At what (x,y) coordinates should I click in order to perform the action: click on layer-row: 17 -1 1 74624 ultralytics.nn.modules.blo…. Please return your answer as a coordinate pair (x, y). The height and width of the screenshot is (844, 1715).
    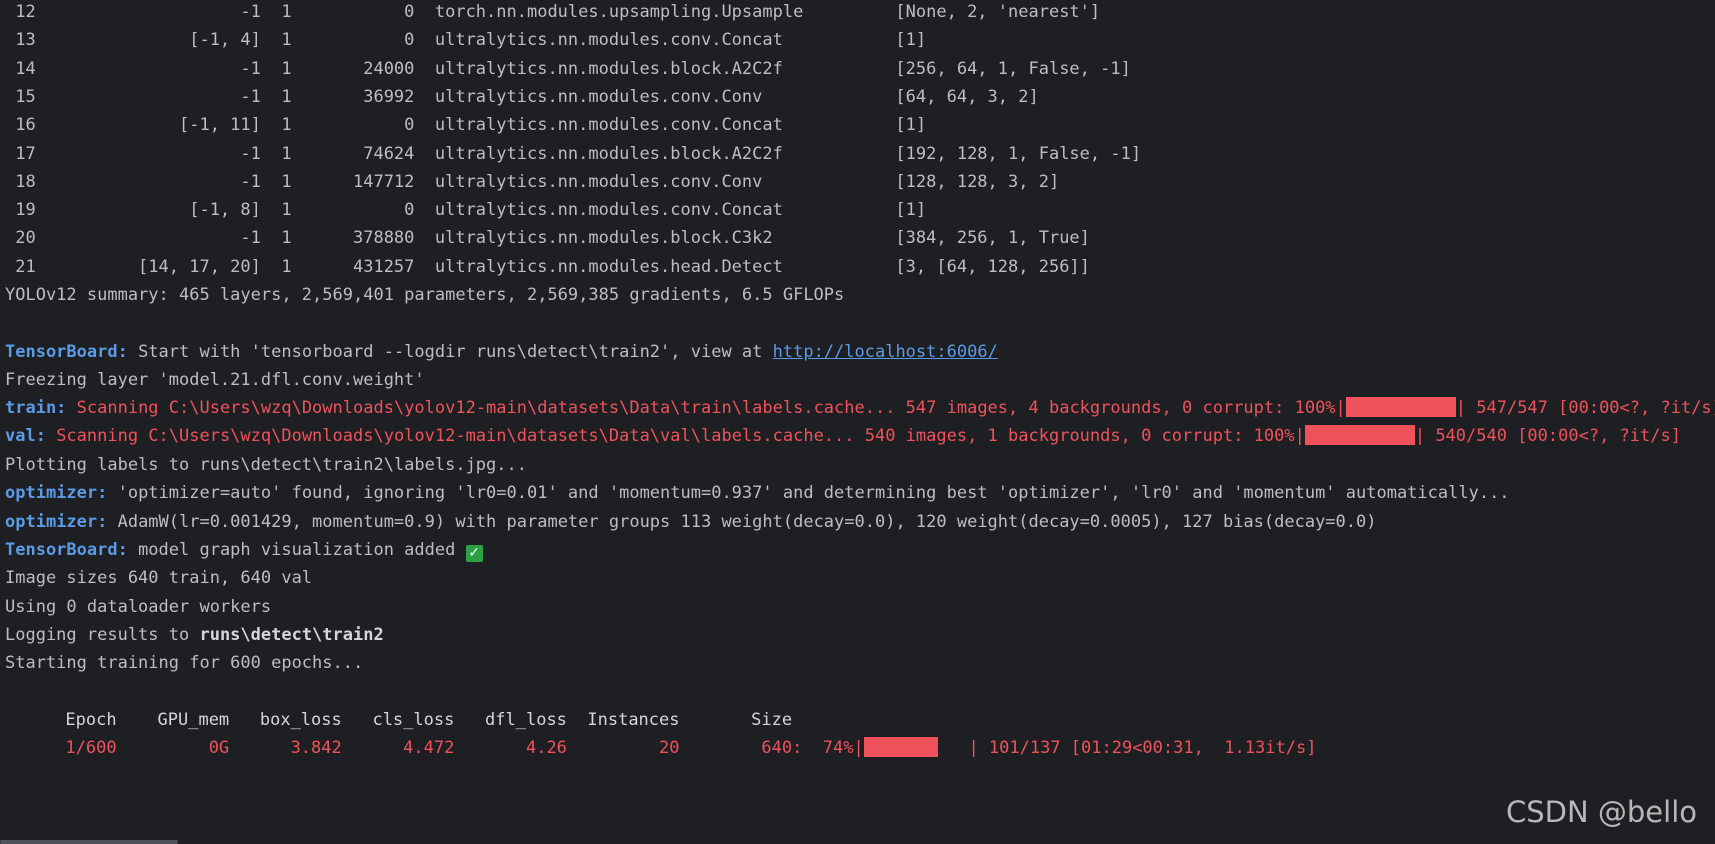
    Looking at the image, I should click on (573, 153).